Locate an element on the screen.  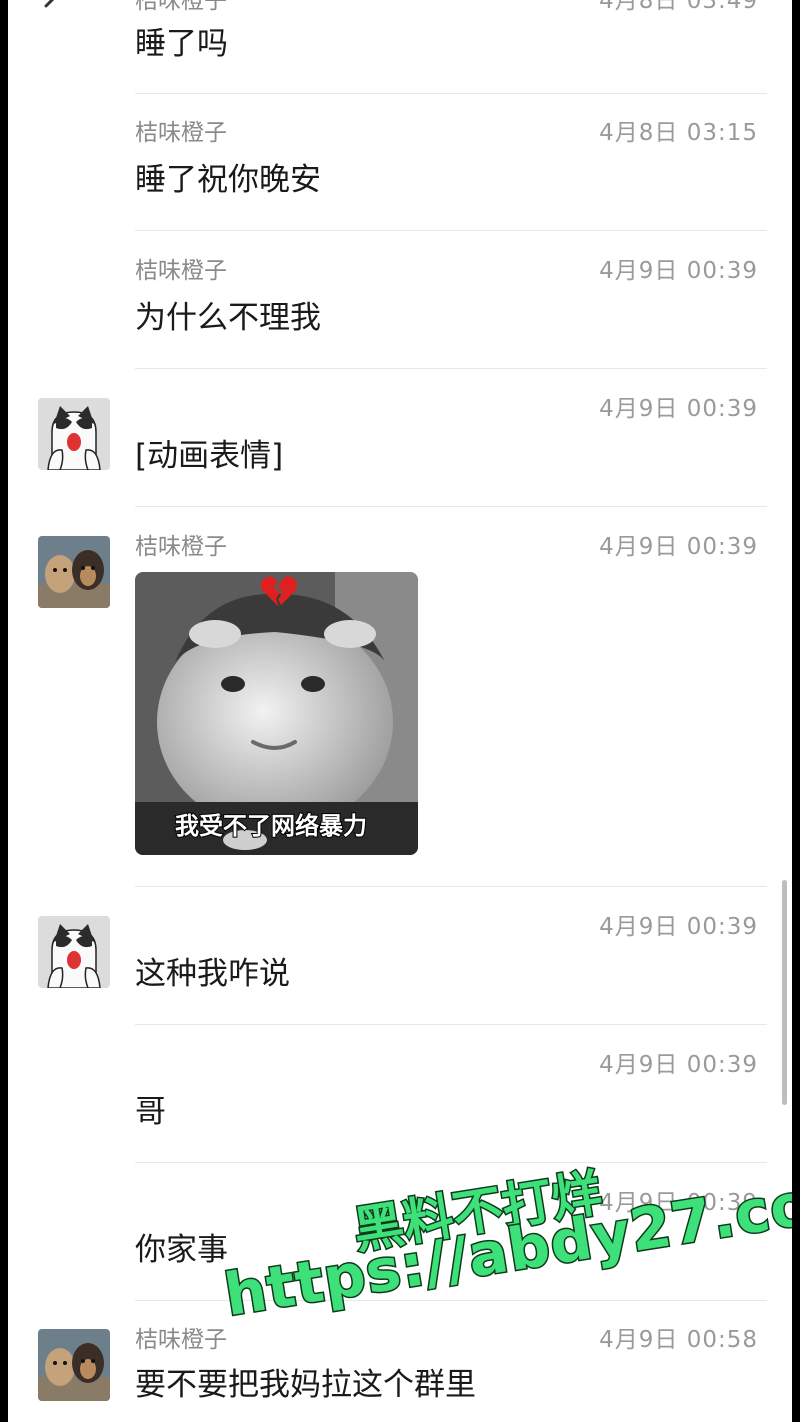
message-time: 4月8日 03:15 is located at coordinates (678, 133).